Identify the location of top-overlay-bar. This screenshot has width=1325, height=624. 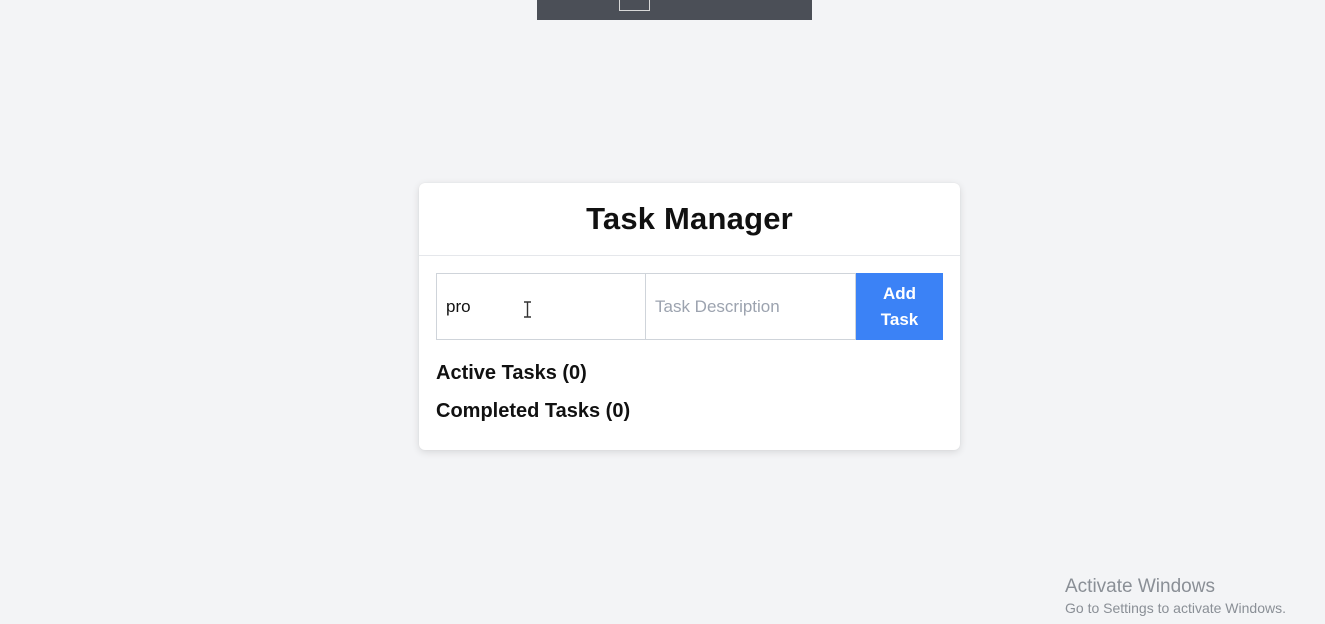
(674, 10).